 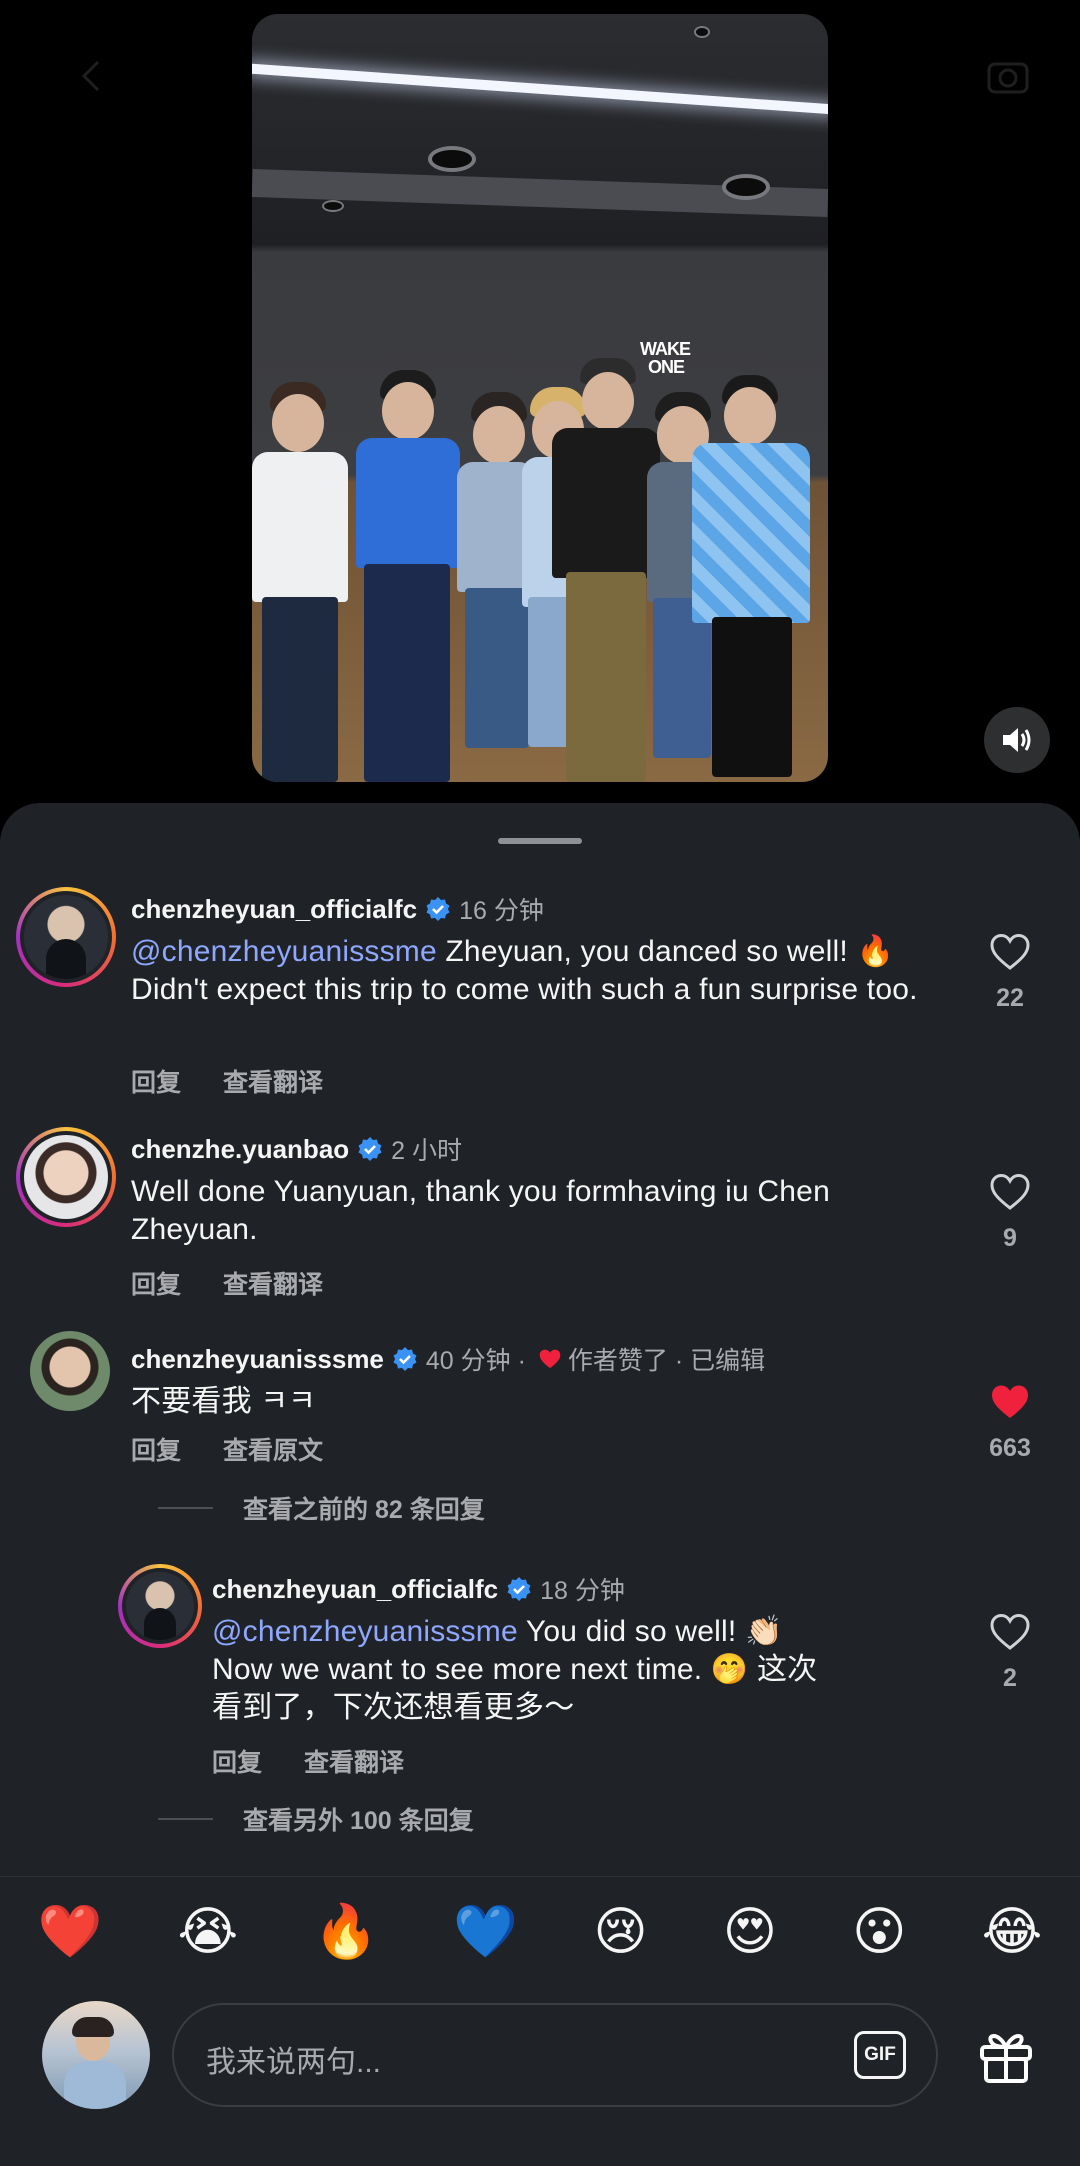 I want to click on dancers-group, so click(x=540, y=570).